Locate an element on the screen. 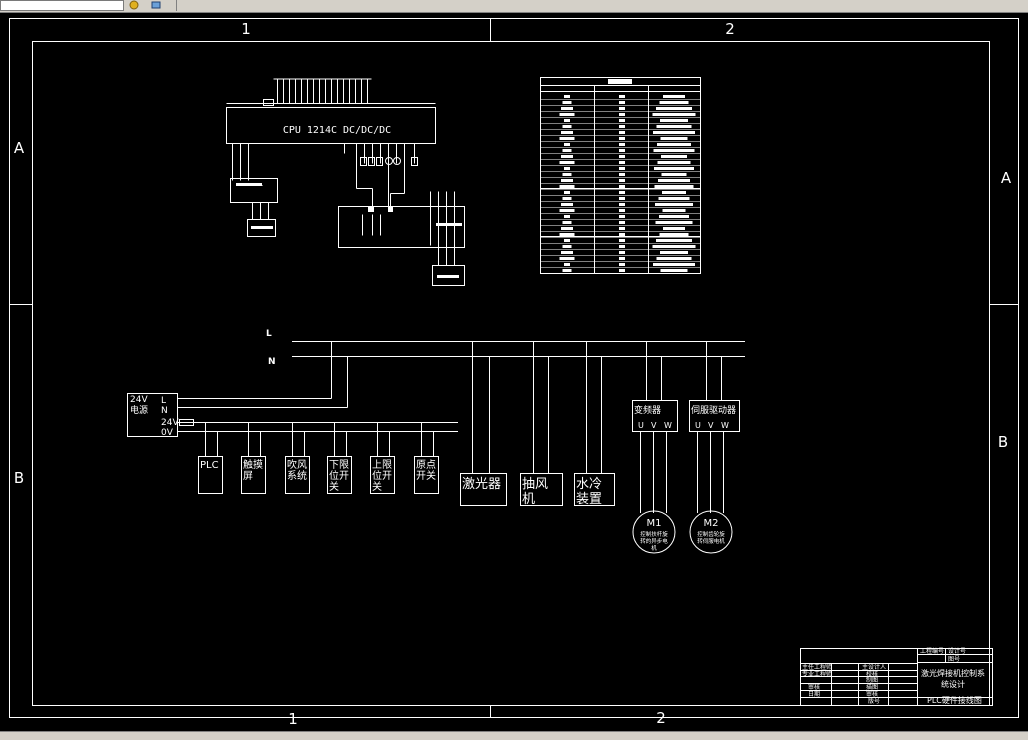 The image size is (1028, 740). zone-row-a-left: A is located at coordinates (19, 148).